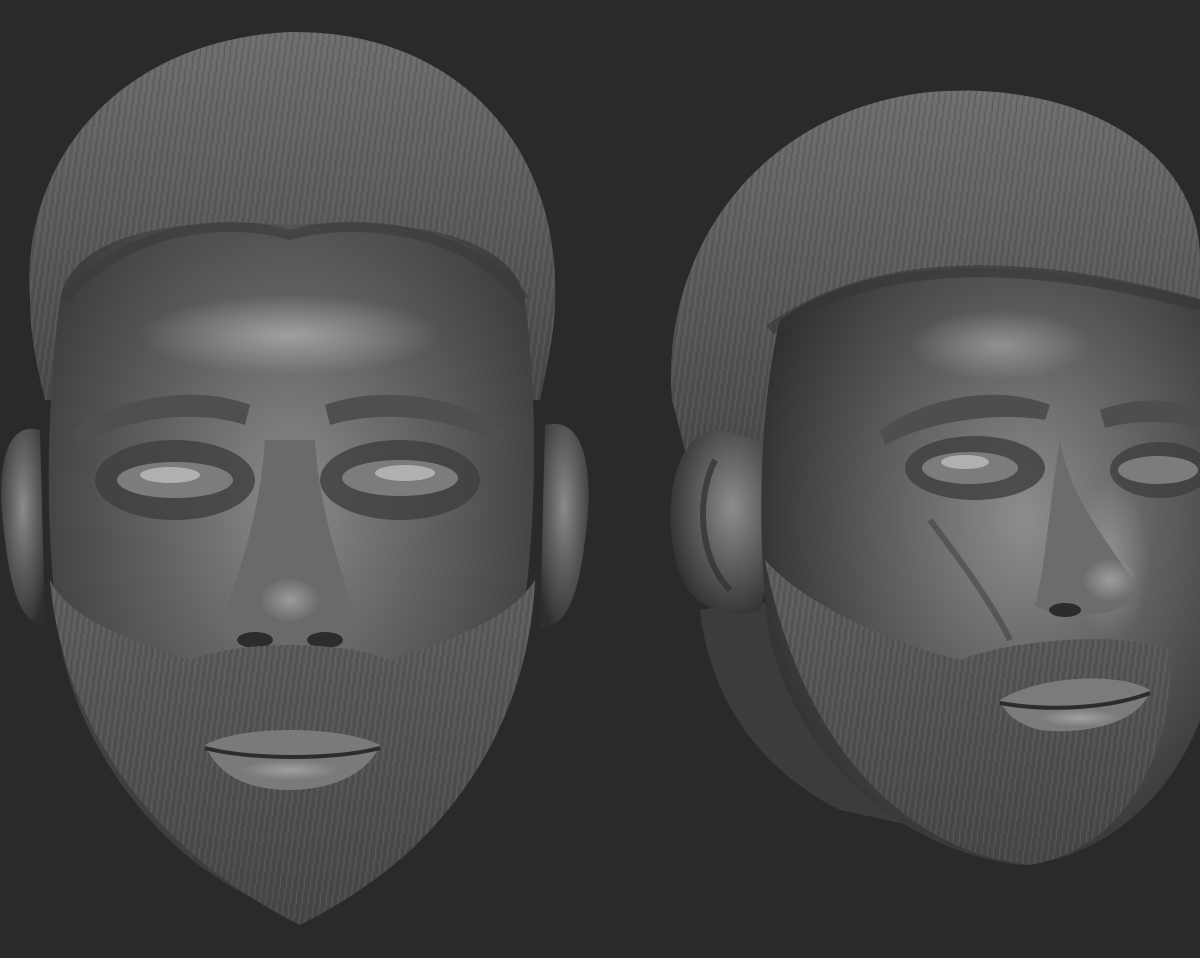 The width and height of the screenshot is (1200, 958). What do you see at coordinates (23, 526) in the screenshot?
I see `left-ear` at bounding box center [23, 526].